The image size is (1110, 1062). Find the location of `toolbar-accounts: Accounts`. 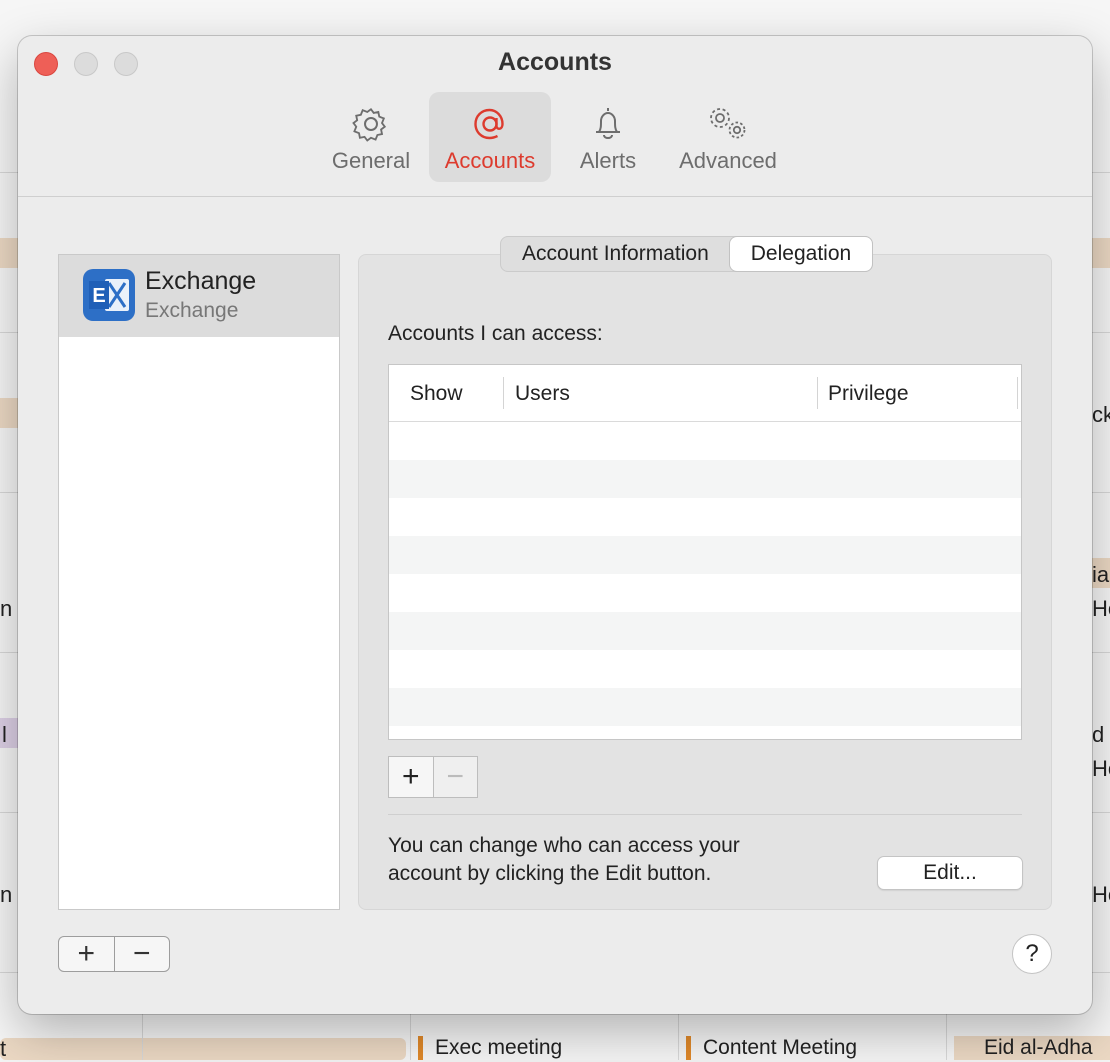

toolbar-accounts: Accounts is located at coordinates (490, 137).